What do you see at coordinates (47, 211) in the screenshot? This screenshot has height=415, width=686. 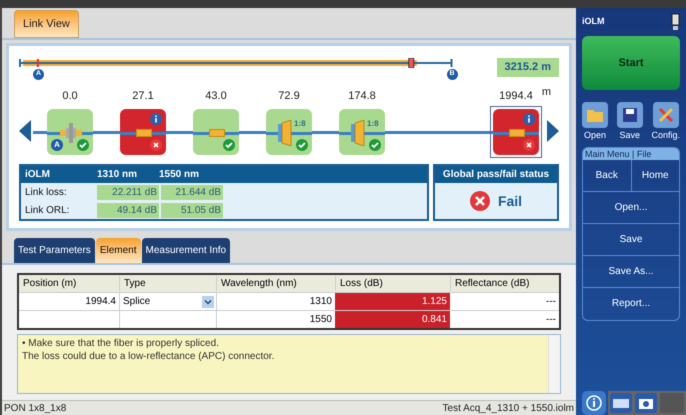 I see `summary-label: Link ORL:` at bounding box center [47, 211].